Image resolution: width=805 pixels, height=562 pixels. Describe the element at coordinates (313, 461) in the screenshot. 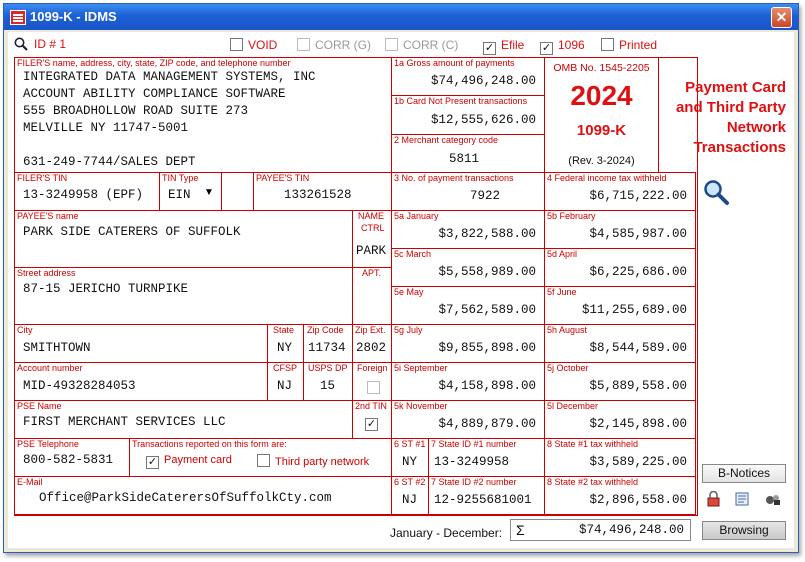

I see `third-party-option: Third party network` at that location.